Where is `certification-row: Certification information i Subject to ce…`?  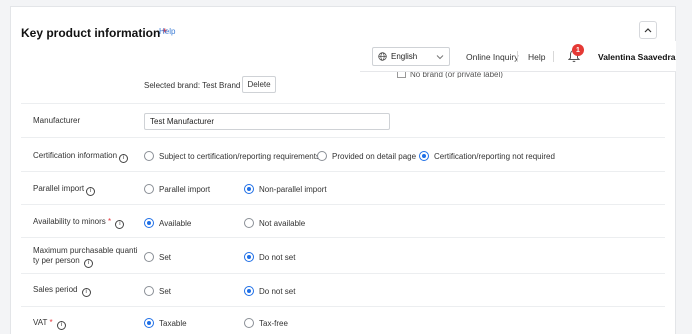
certification-row: Certification information i Subject to ce… is located at coordinates (343, 154).